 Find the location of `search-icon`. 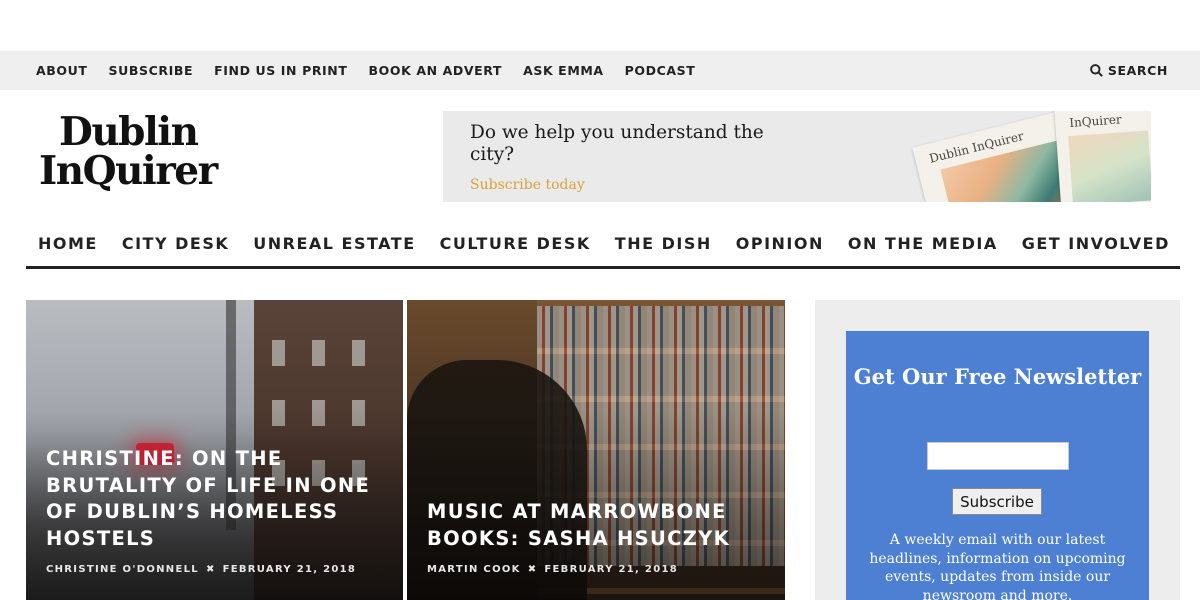

search-icon is located at coordinates (1096, 70).